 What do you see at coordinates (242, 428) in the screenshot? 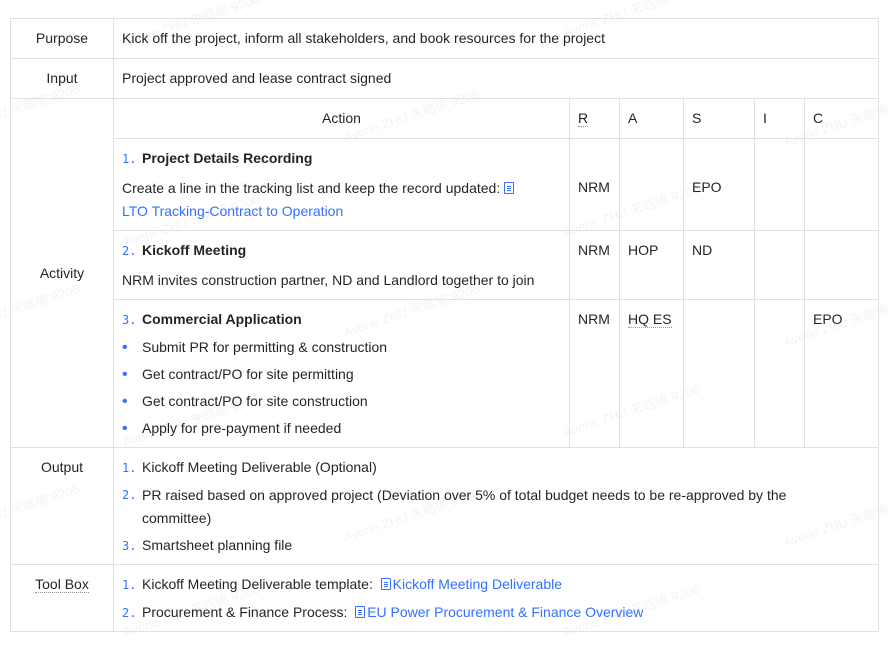
I see `list-item: Apply for pre-payment if needed` at bounding box center [242, 428].